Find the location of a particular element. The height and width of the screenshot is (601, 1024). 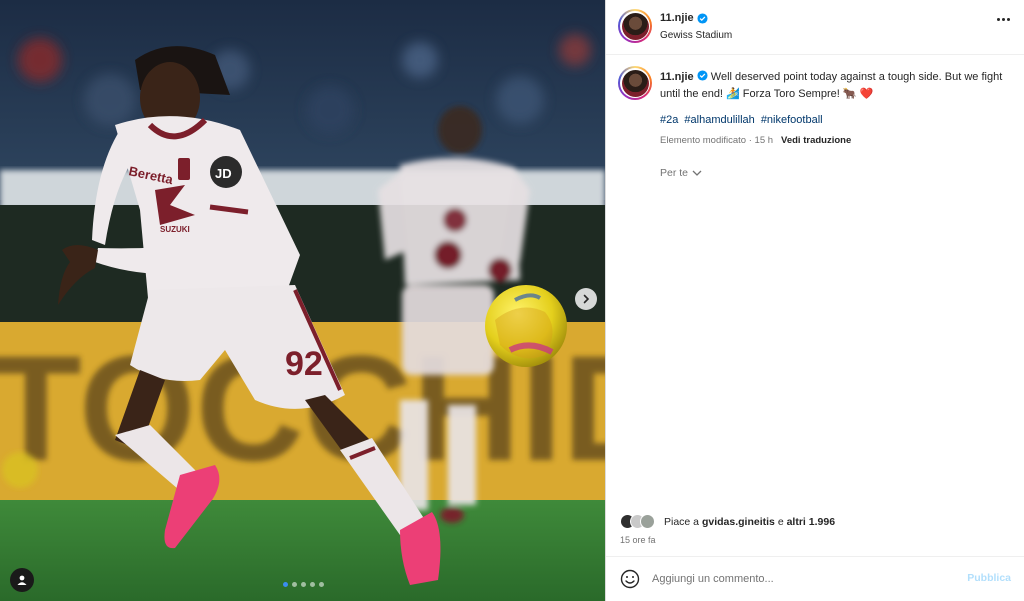

hashtag-link: #nikefootball is located at coordinates (792, 120).